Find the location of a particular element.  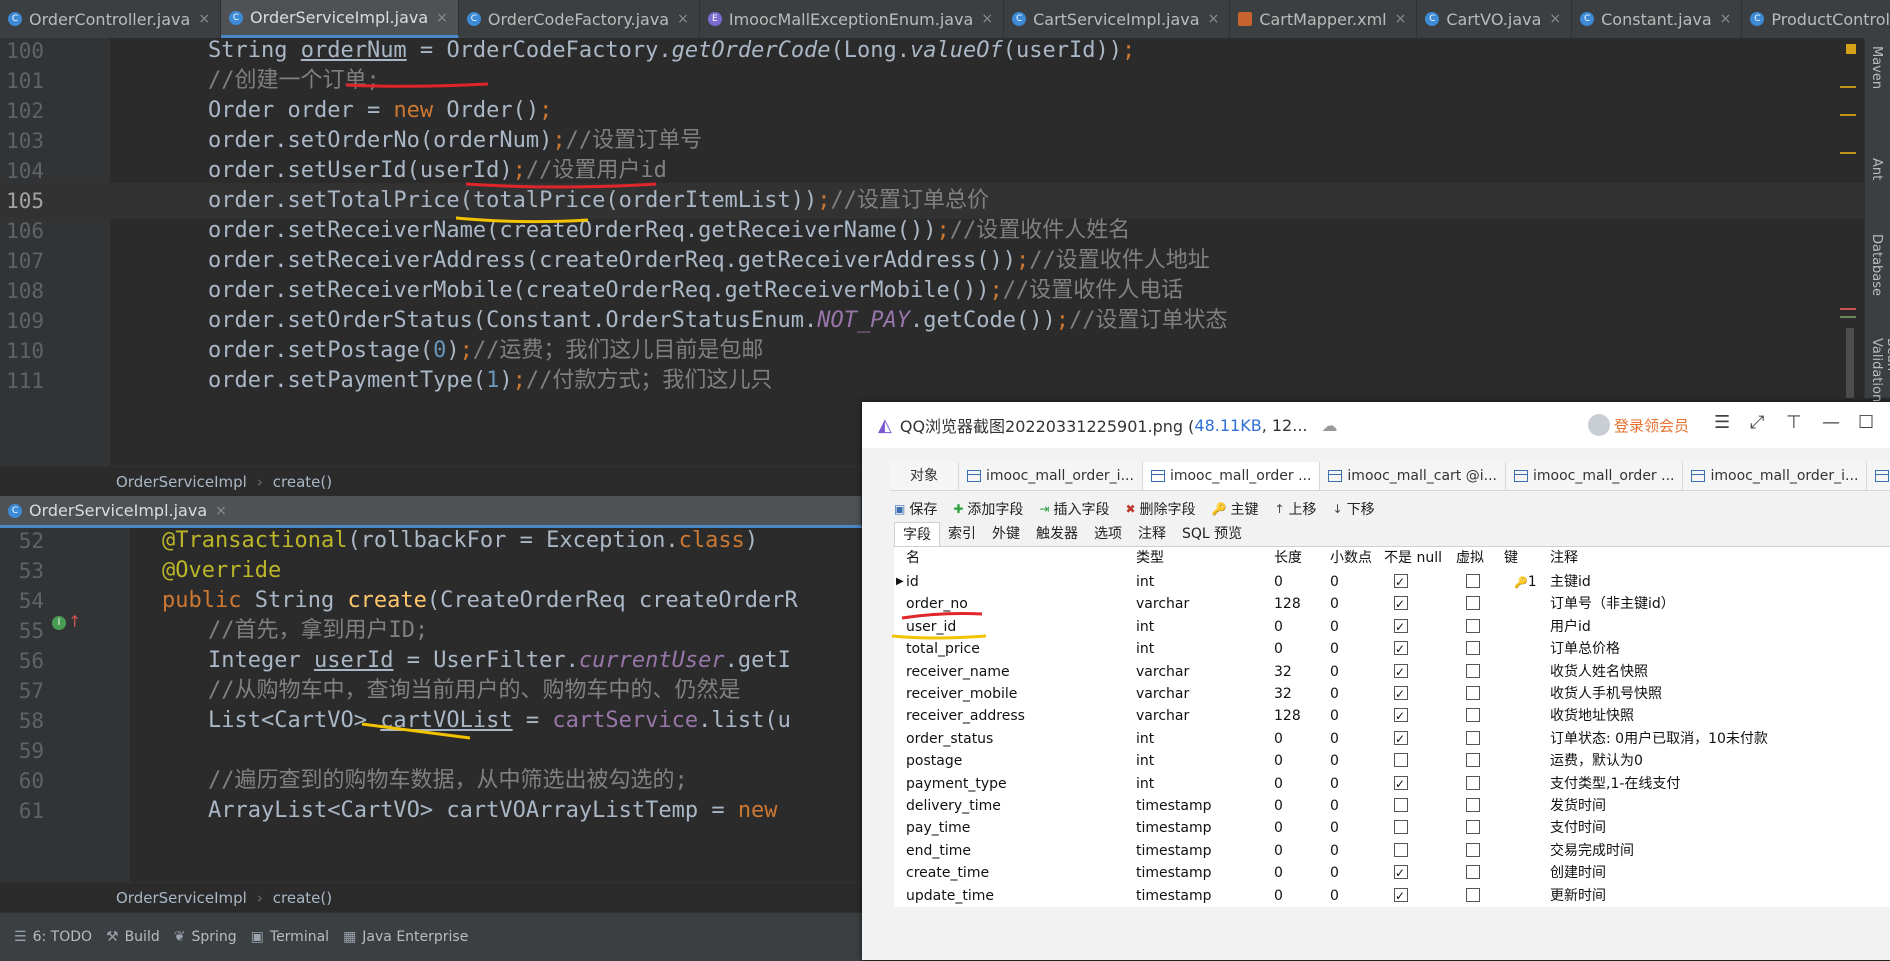

tab-orderserviceimpl-bottom: C OrderServiceImpl.java × is located at coordinates (431, 512).